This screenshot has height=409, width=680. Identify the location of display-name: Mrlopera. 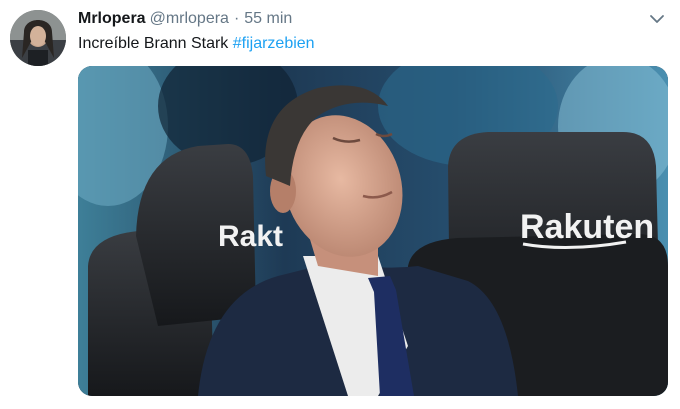
(112, 18).